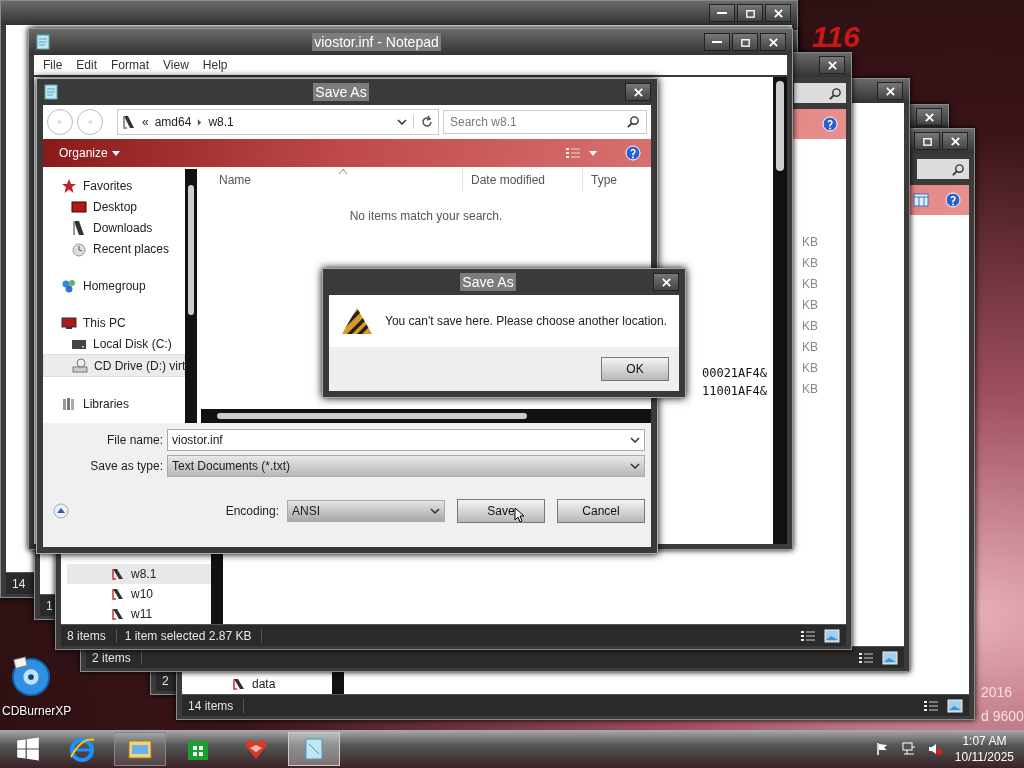  I want to click on text-line: 11001AF4&, so click(734, 391).